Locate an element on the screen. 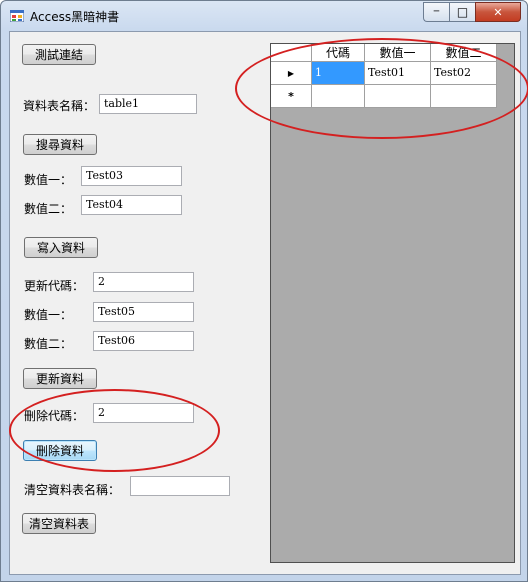  grid-cell: Test01 is located at coordinates (398, 73).